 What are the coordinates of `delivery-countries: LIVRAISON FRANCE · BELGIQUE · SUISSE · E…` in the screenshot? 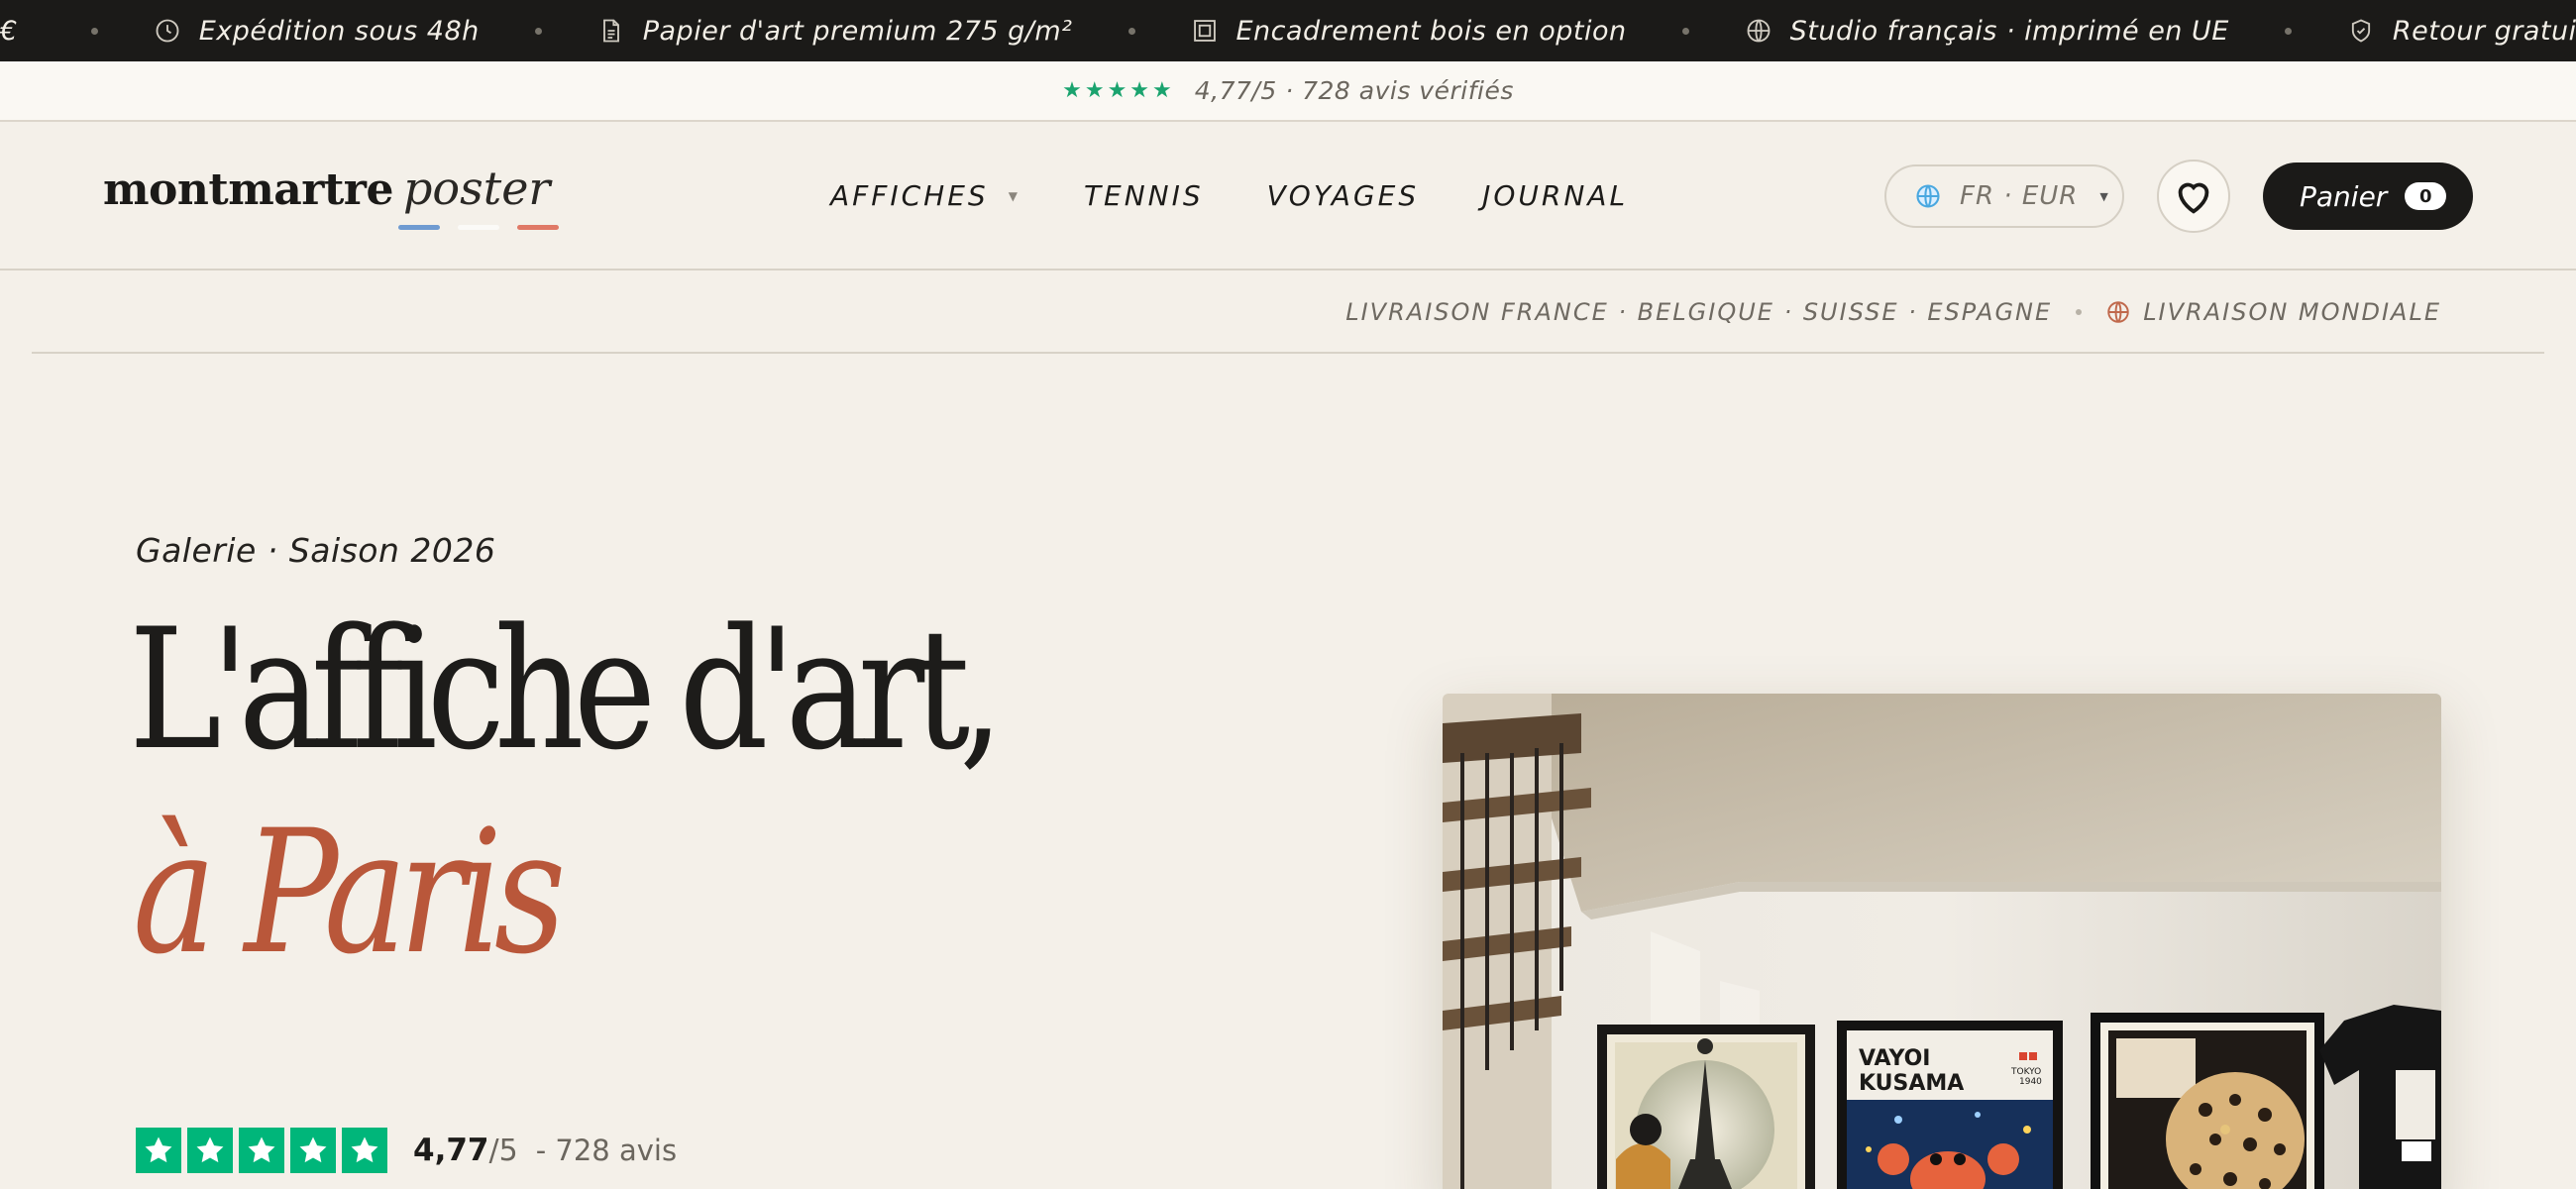 It's located at (1699, 312).